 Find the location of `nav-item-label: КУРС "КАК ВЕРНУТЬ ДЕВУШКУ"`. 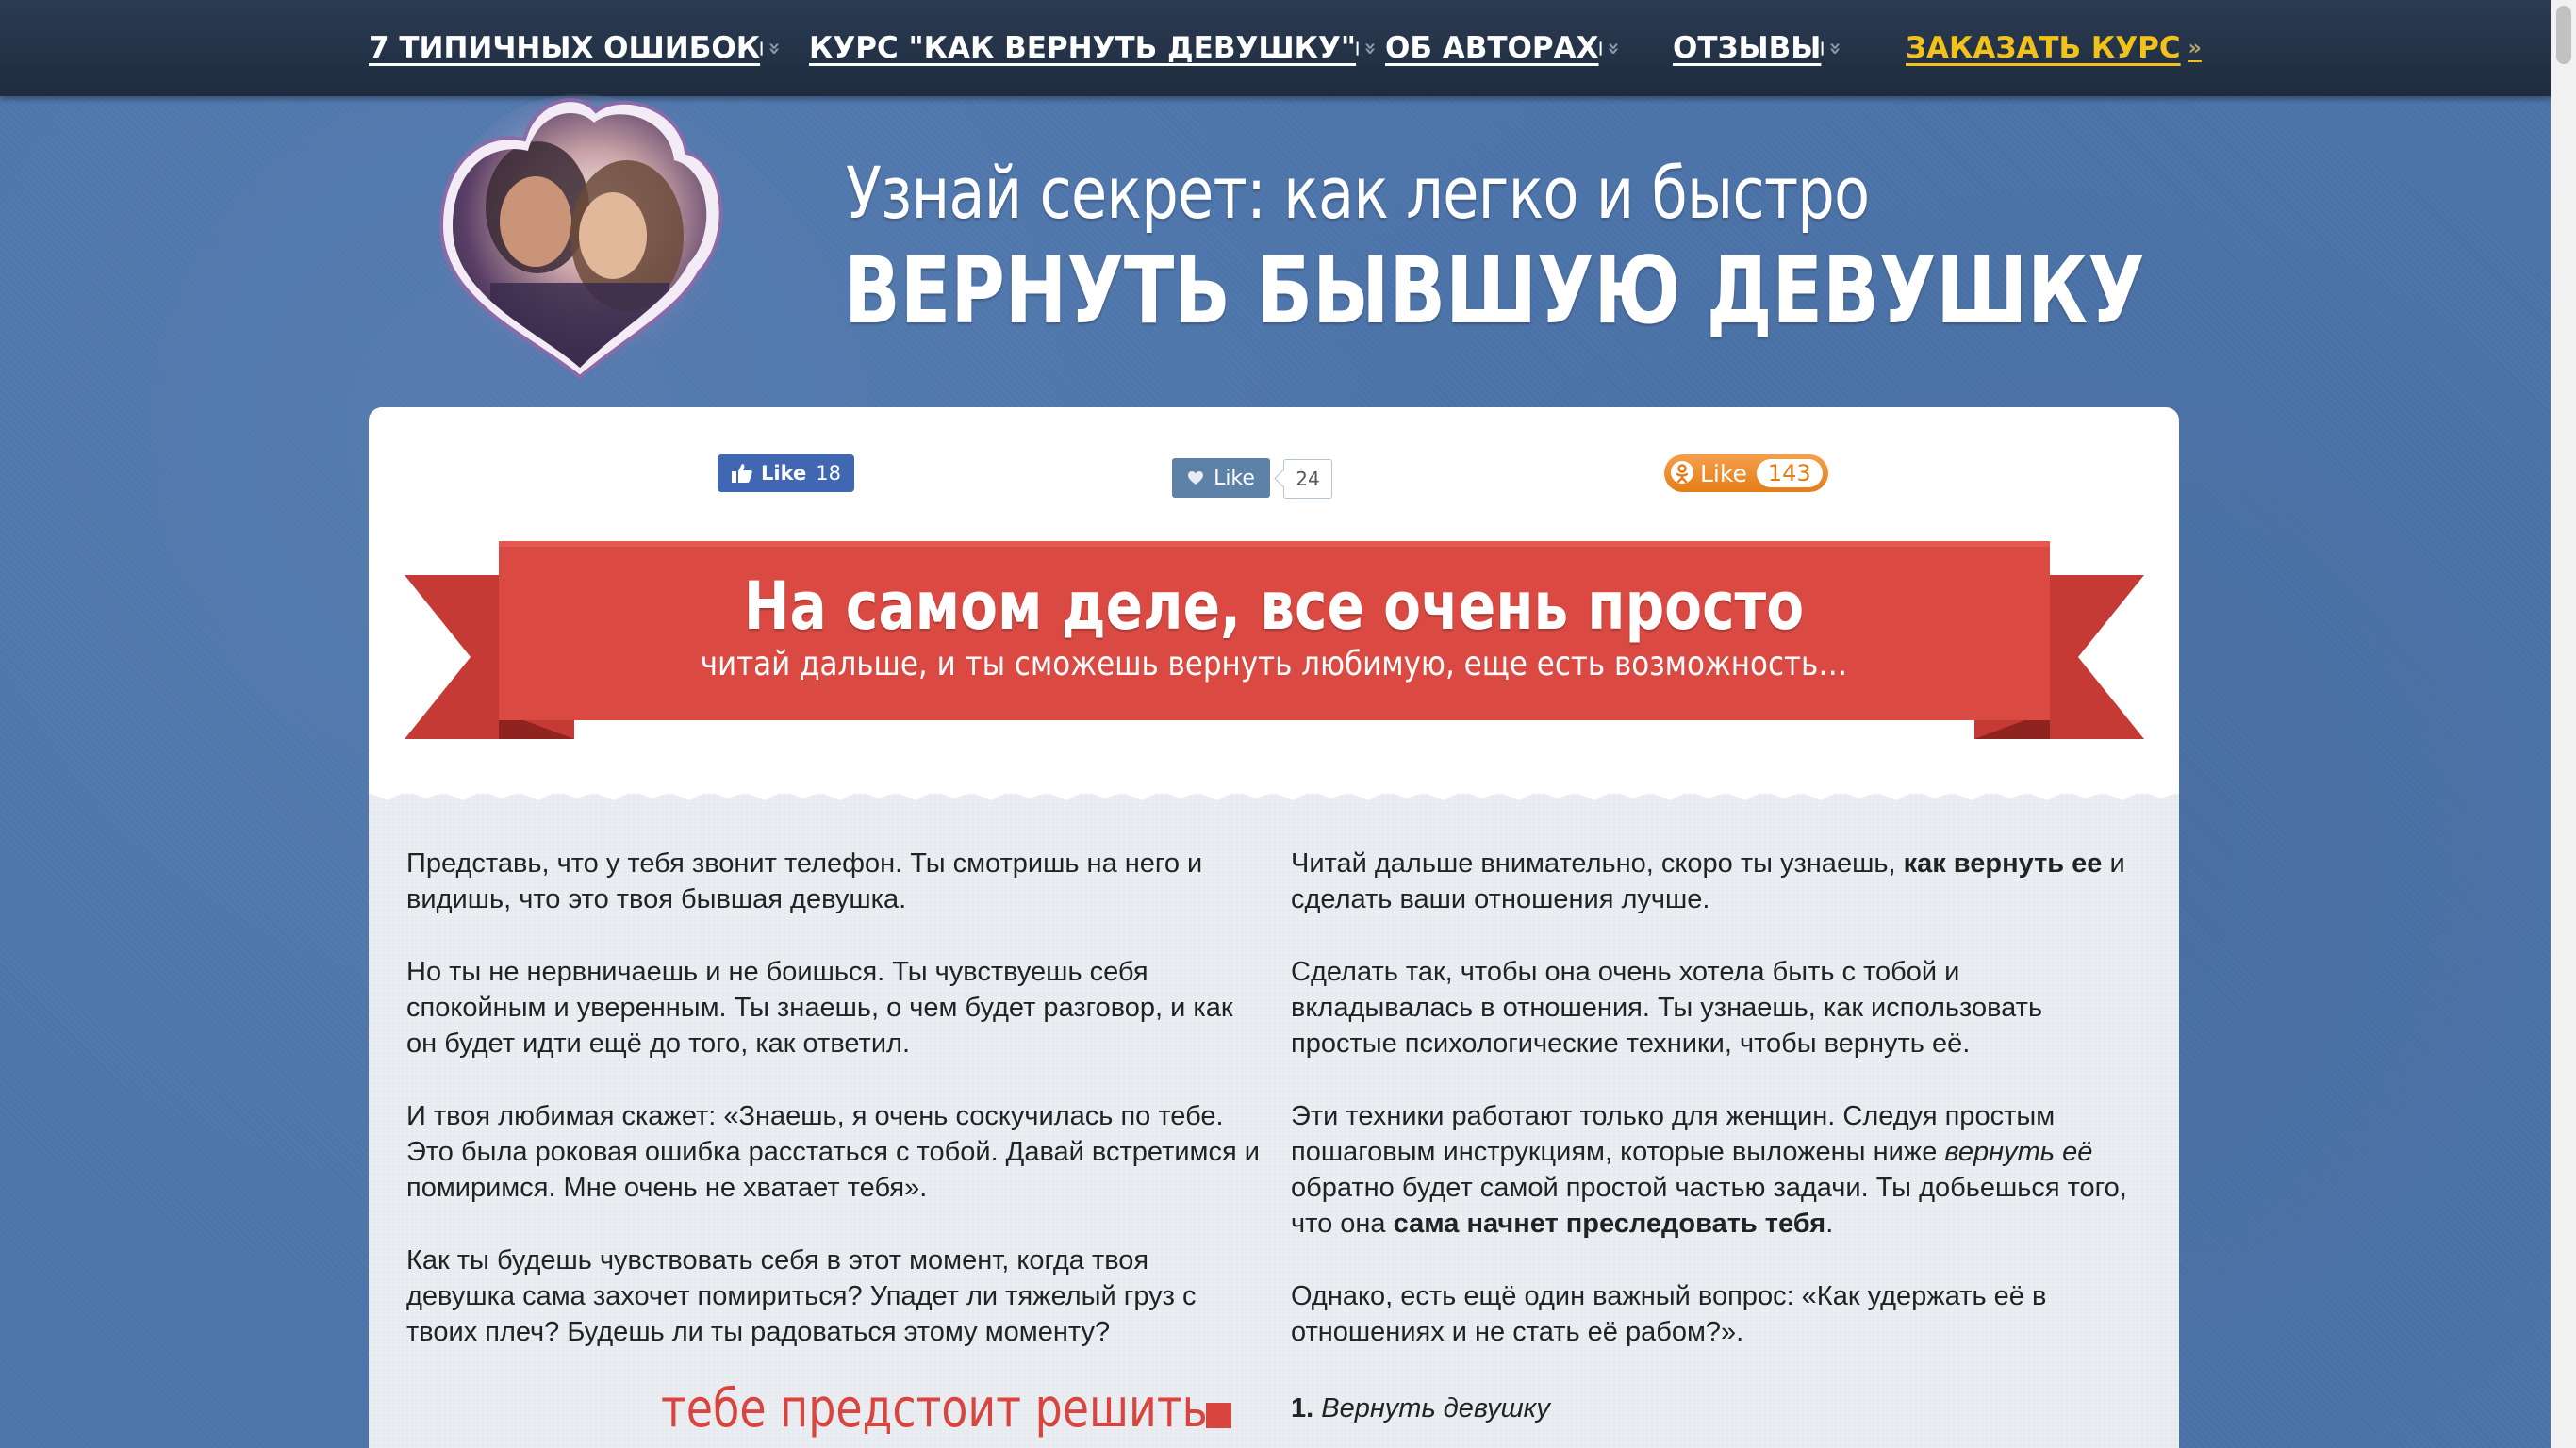

nav-item-label: КУРС "КАК ВЕРНУТЬ ДЕВУШКУ" is located at coordinates (1083, 48).